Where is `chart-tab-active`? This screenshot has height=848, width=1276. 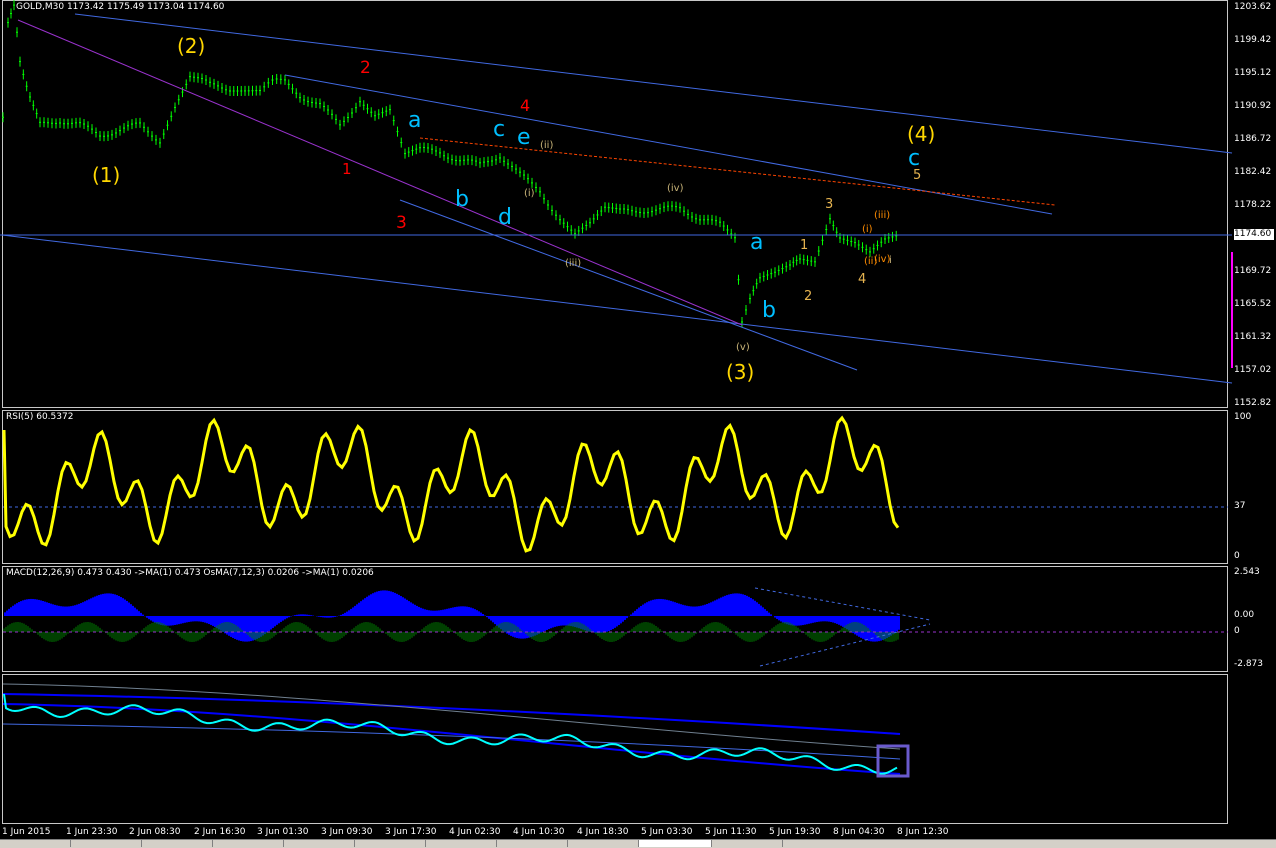 chart-tab-active is located at coordinates (675, 843).